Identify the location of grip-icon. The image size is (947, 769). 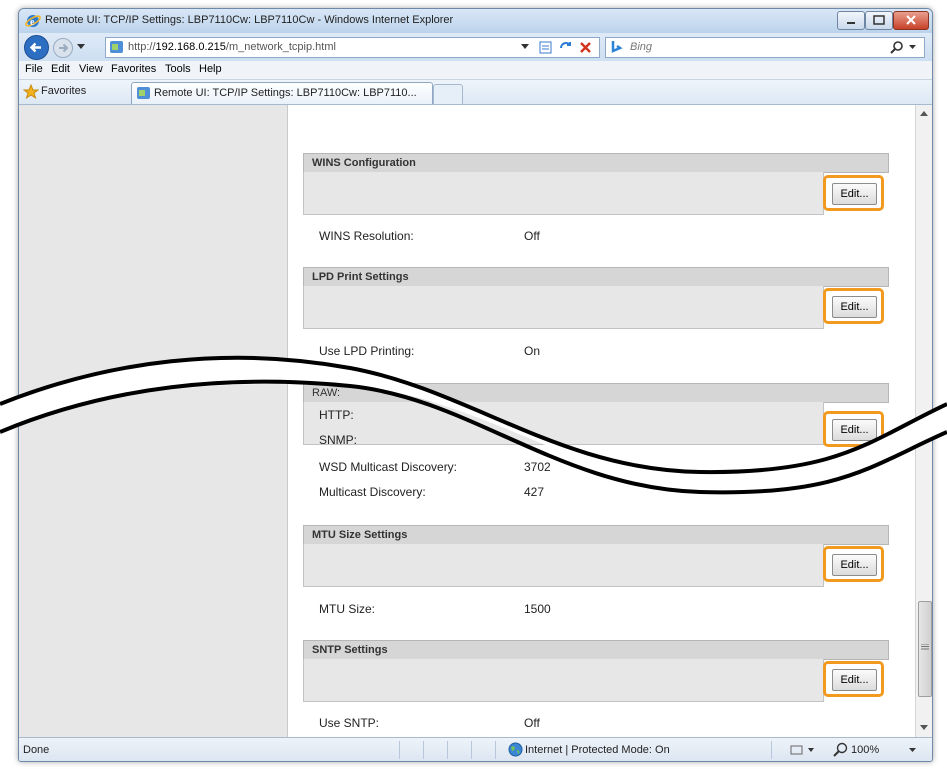
(925, 647).